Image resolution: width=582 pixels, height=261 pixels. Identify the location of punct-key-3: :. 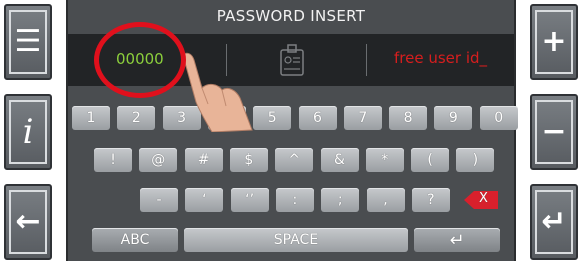
(294, 200).